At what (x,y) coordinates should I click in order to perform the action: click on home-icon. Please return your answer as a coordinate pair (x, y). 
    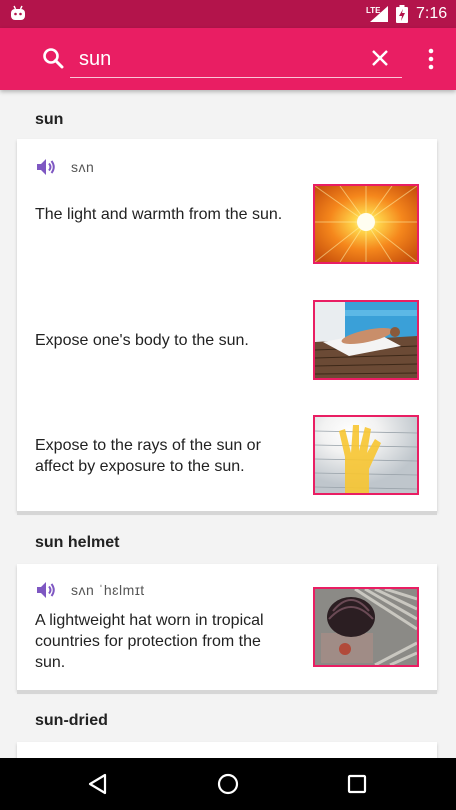
    Looking at the image, I should click on (228, 784).